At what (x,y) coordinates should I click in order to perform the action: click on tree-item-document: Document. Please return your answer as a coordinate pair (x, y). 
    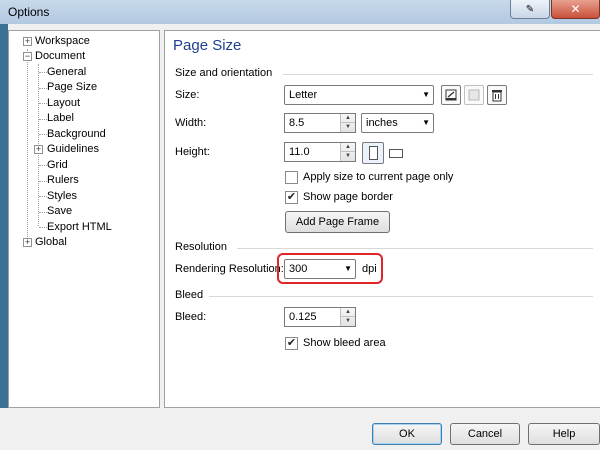
    Looking at the image, I should click on (60, 56).